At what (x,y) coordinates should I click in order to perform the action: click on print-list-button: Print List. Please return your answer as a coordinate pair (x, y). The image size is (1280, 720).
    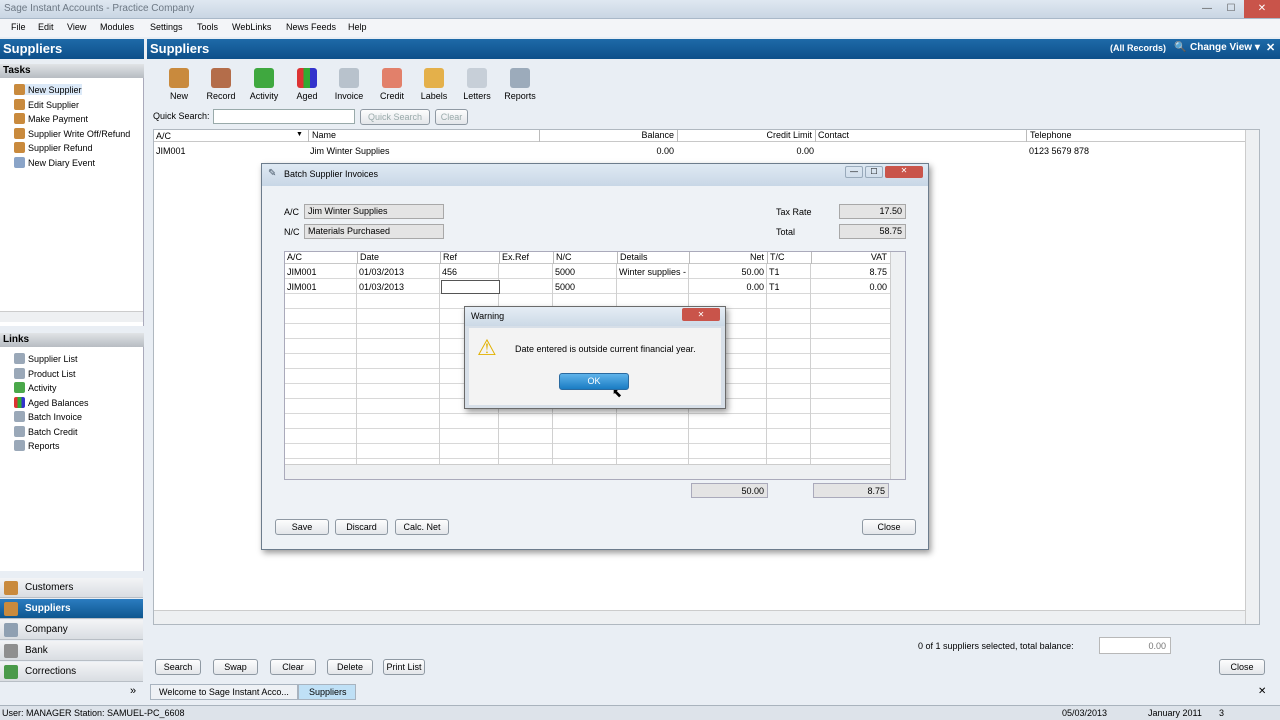
    Looking at the image, I should click on (404, 667).